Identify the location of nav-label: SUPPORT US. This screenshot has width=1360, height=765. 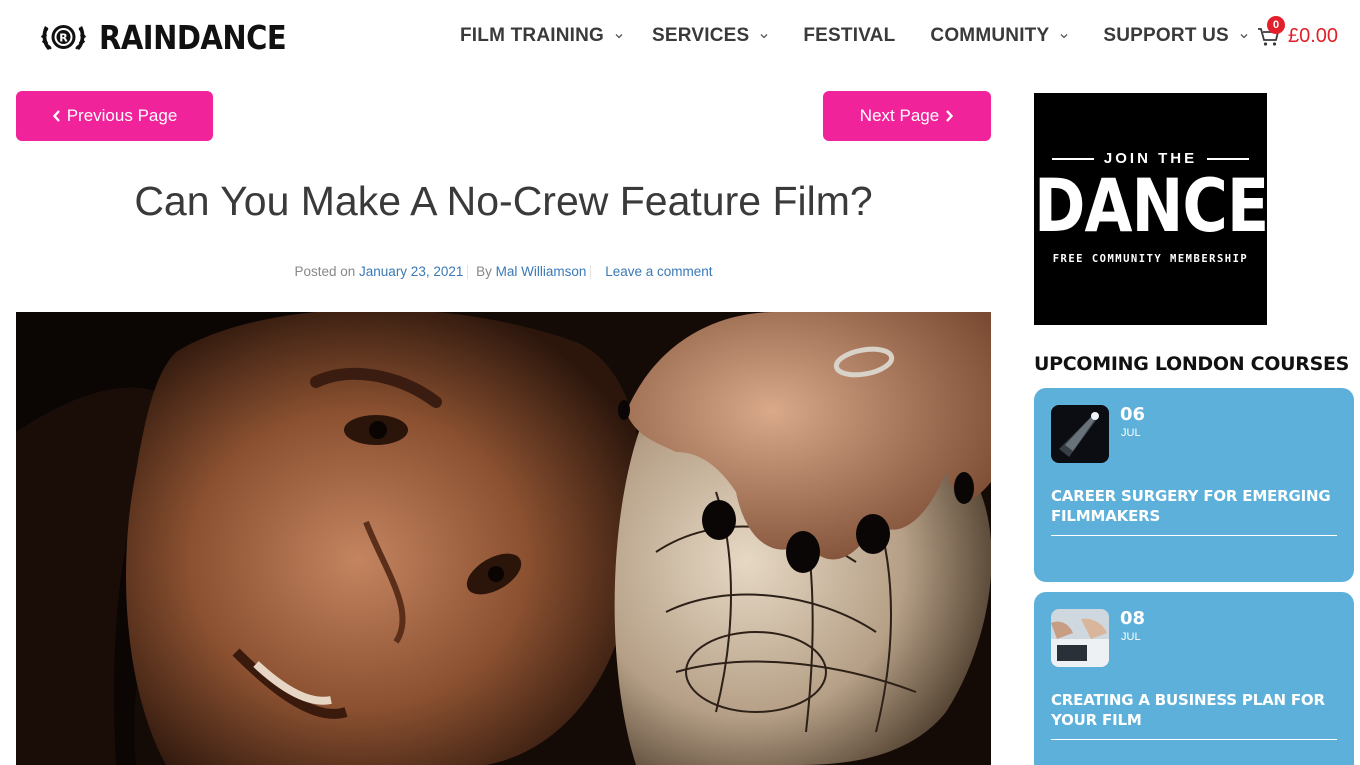
(1166, 35).